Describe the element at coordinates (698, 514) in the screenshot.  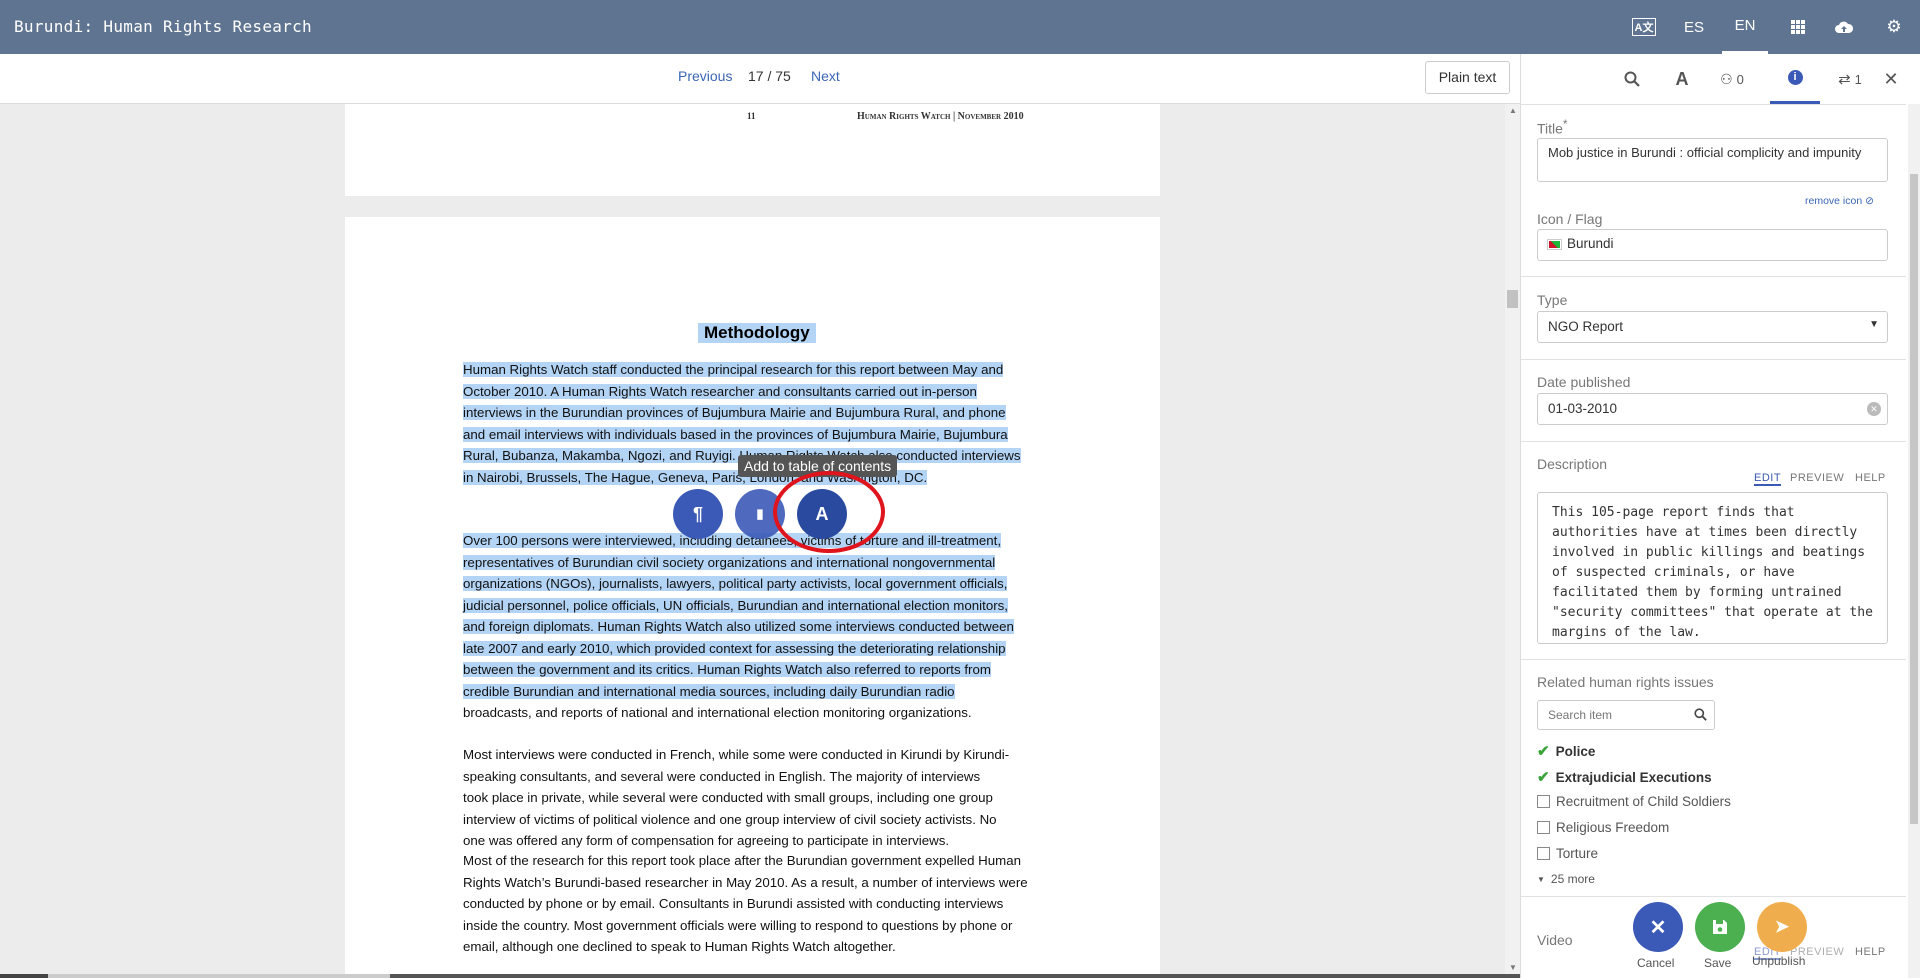
I see `paragraph-tool-button: ¶` at that location.